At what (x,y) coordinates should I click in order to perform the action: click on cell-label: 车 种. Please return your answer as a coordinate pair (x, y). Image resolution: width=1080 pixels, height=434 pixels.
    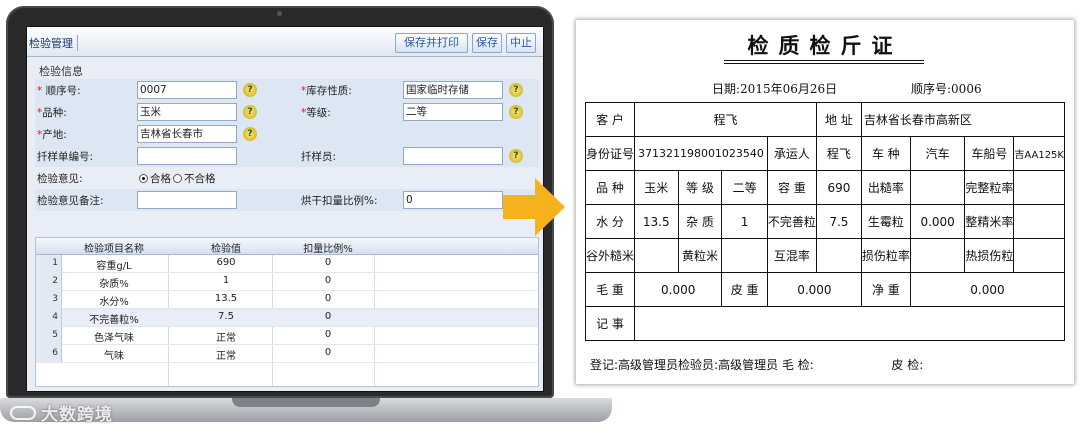
    Looking at the image, I should click on (885, 153).